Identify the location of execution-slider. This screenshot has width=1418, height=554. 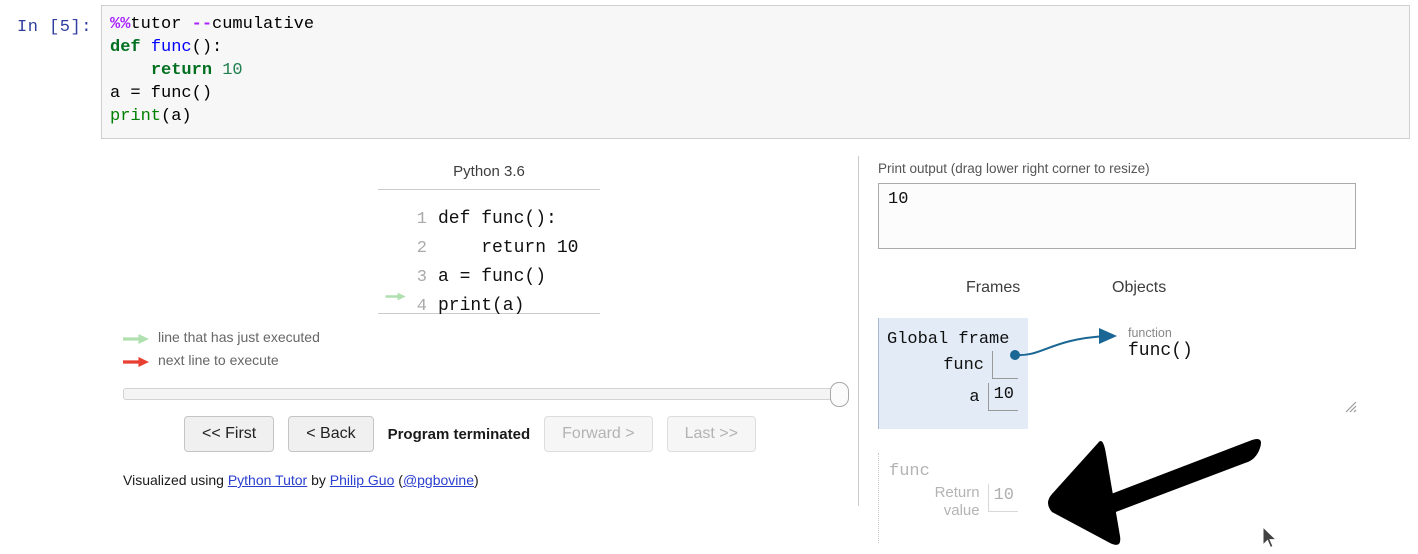
(486, 394).